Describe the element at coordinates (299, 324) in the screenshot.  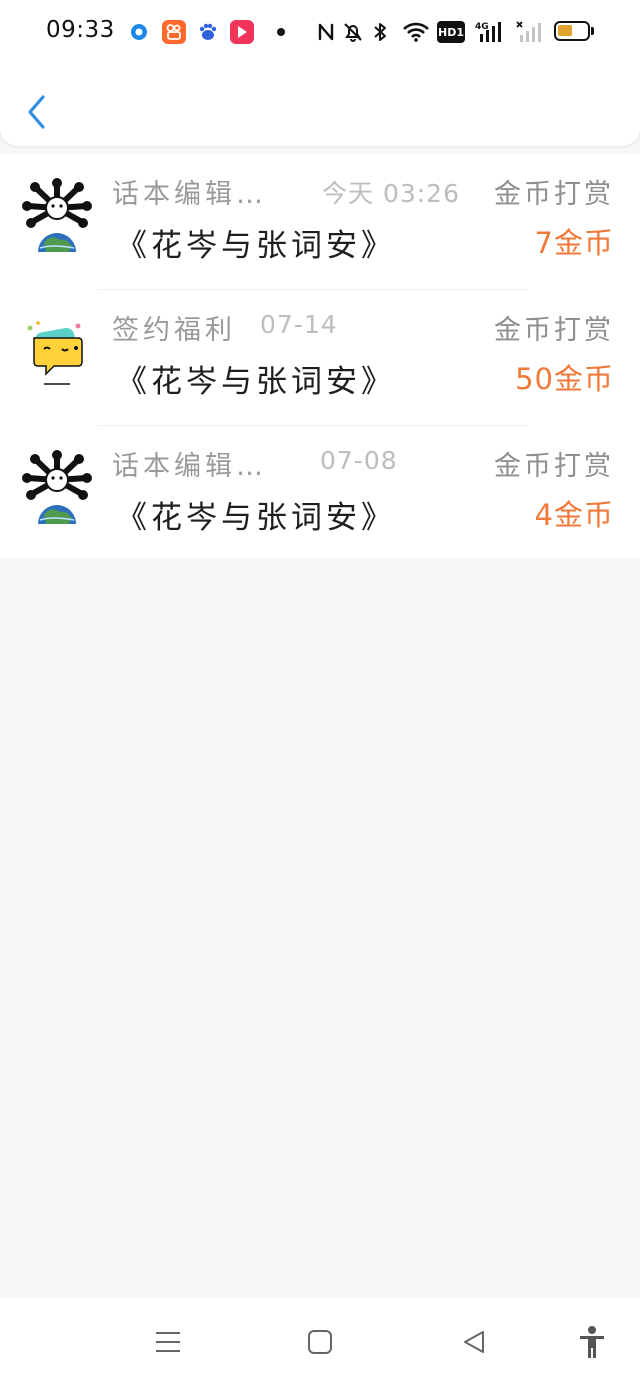
I see `record-time: 07-14` at that location.